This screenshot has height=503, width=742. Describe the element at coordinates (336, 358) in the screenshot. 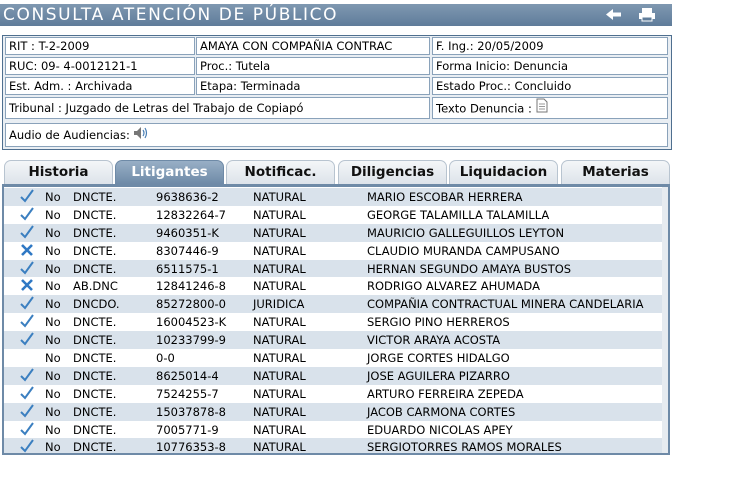

I see `list-item: No DNCTE. 0-0 NATURAL JORGE CORTES HIDALGO` at that location.